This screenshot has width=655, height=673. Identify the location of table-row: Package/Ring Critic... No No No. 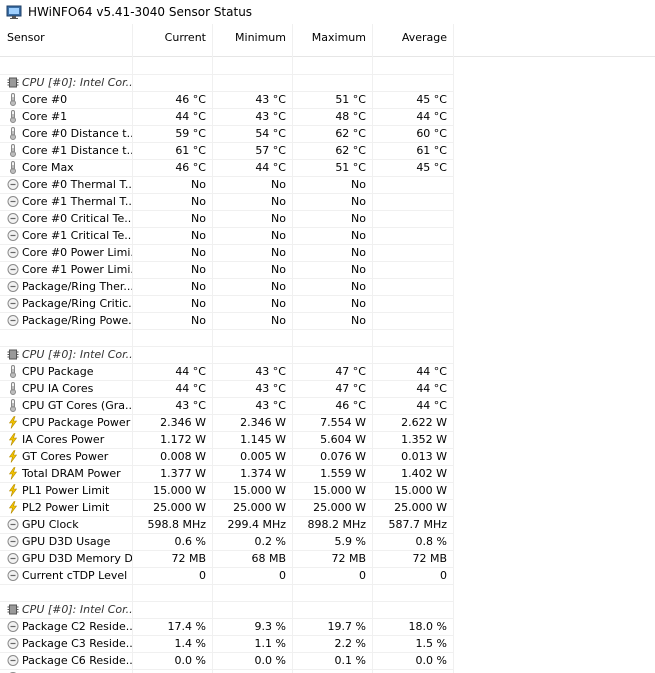
(327, 303).